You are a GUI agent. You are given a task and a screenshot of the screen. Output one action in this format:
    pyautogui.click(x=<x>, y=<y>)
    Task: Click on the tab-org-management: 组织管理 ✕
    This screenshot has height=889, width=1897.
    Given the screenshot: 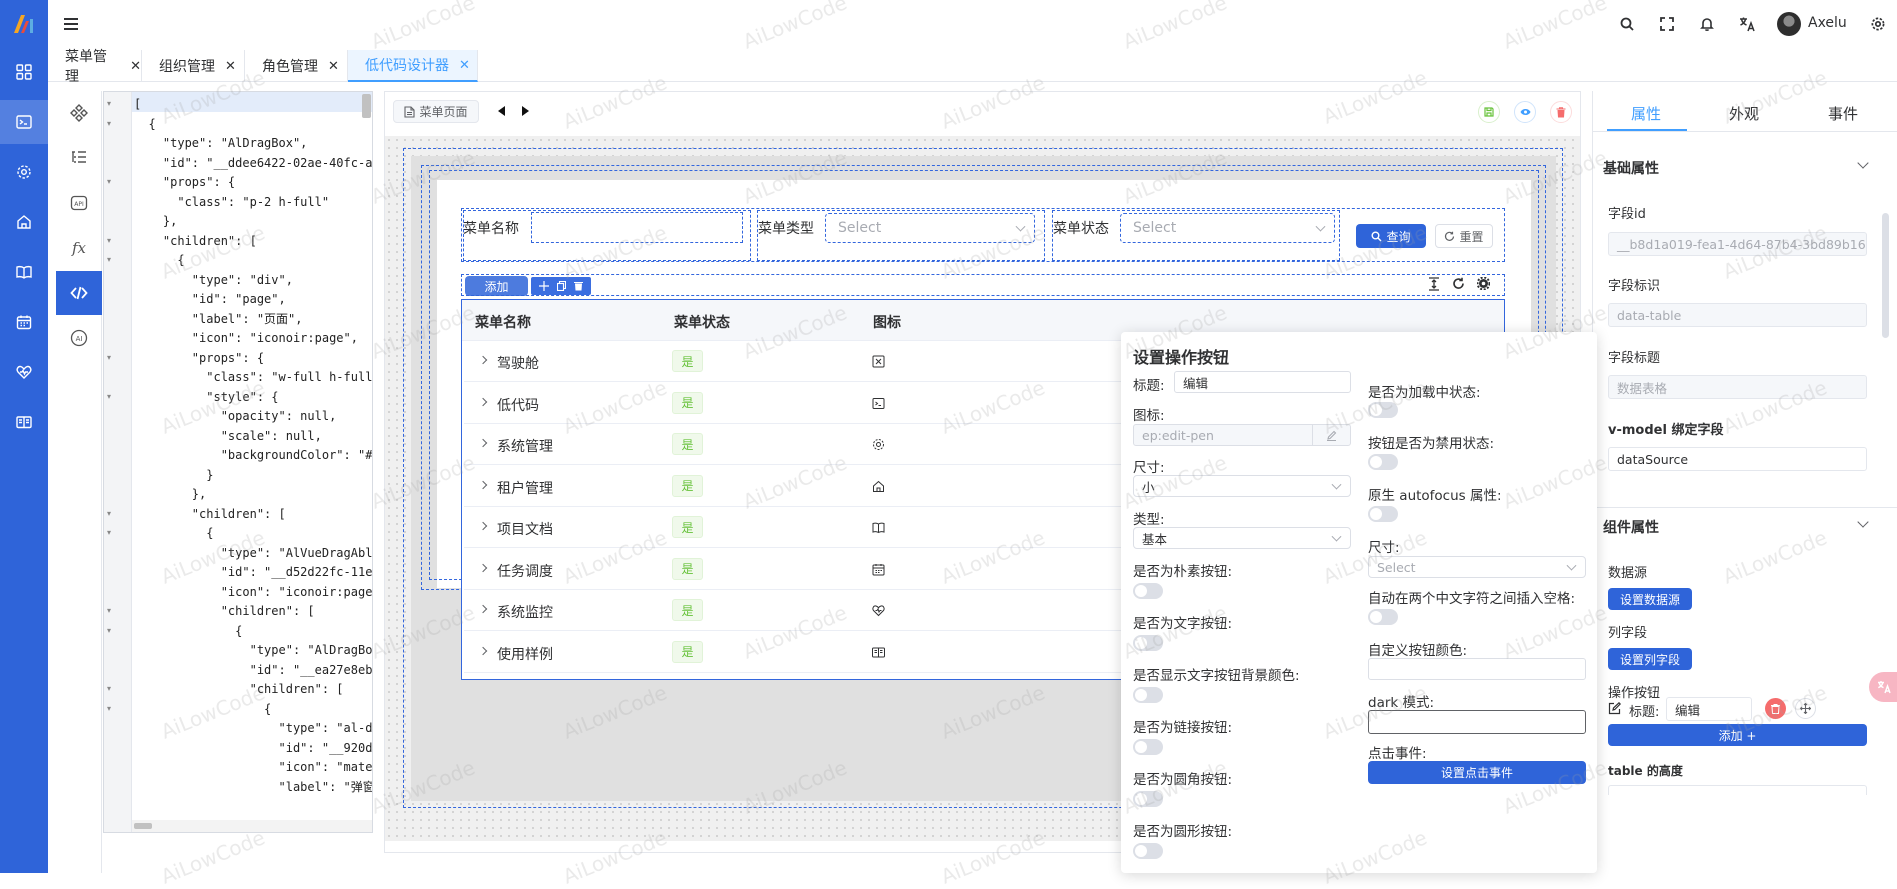 What is the action you would take?
    pyautogui.click(x=193, y=66)
    